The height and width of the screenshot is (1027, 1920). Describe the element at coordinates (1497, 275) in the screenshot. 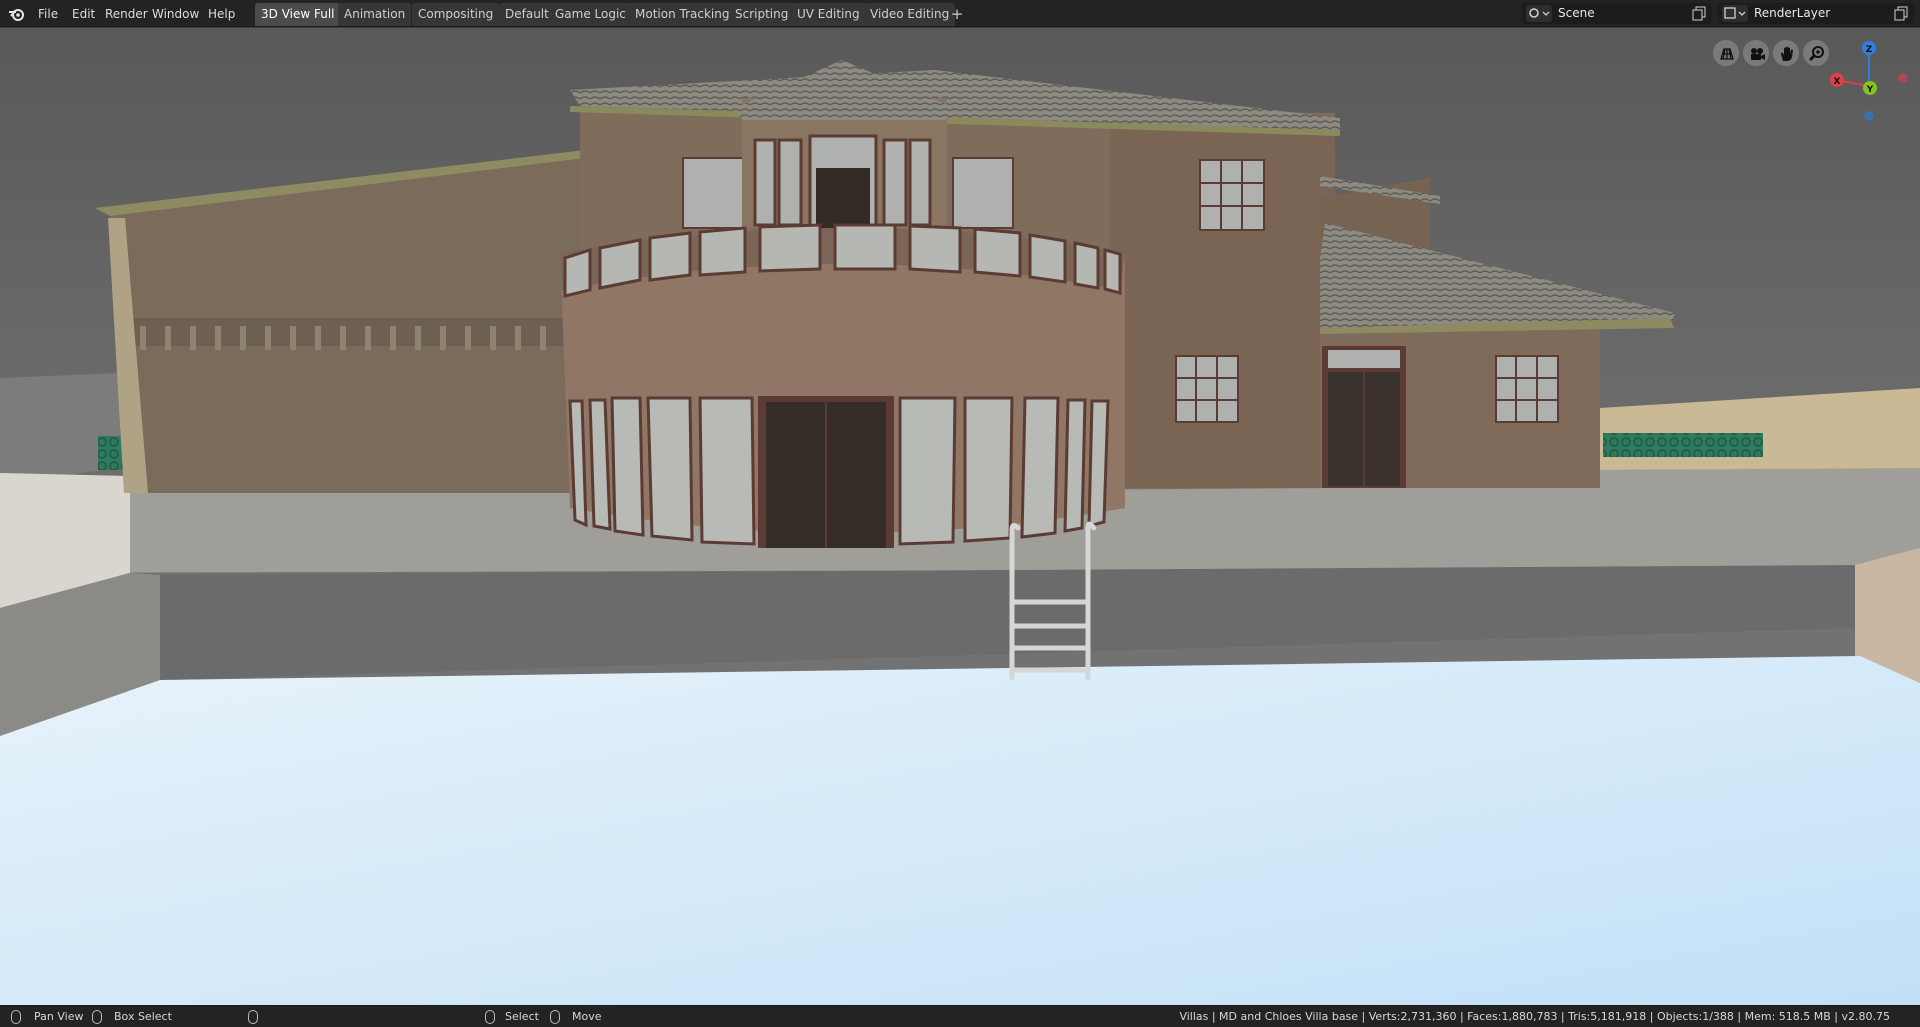

I see `right-annex-roof` at that location.